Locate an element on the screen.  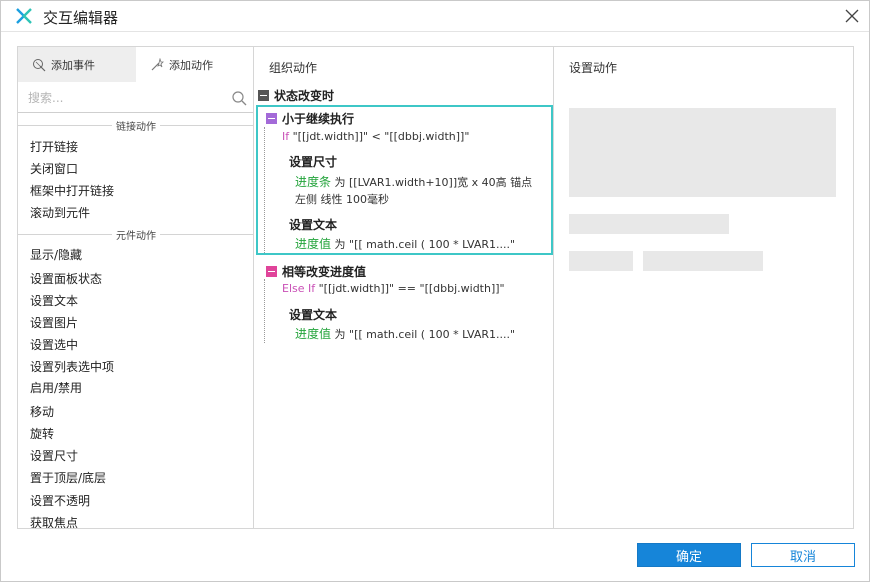
case-name: 小于继续执行 is located at coordinates (318, 118).